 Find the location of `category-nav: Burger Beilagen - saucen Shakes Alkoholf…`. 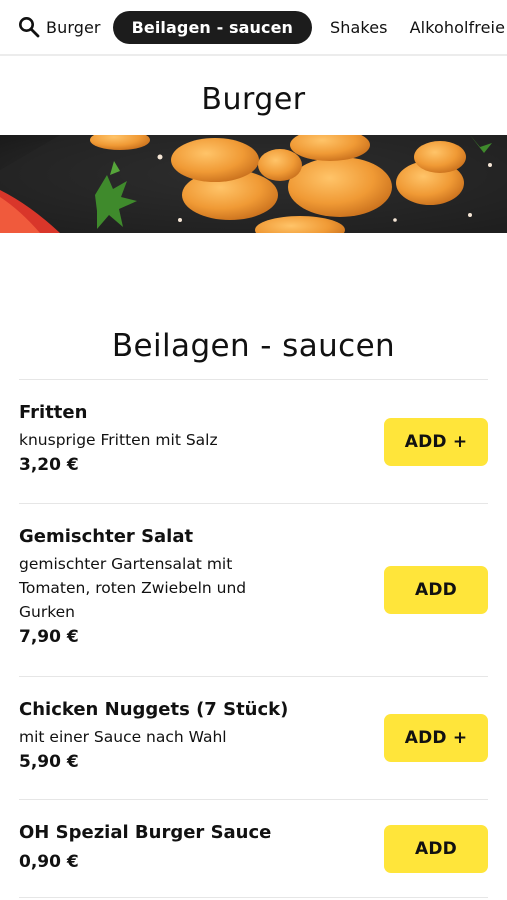

category-nav: Burger Beilagen - saucen Shakes Alkoholf… is located at coordinates (253, 28).